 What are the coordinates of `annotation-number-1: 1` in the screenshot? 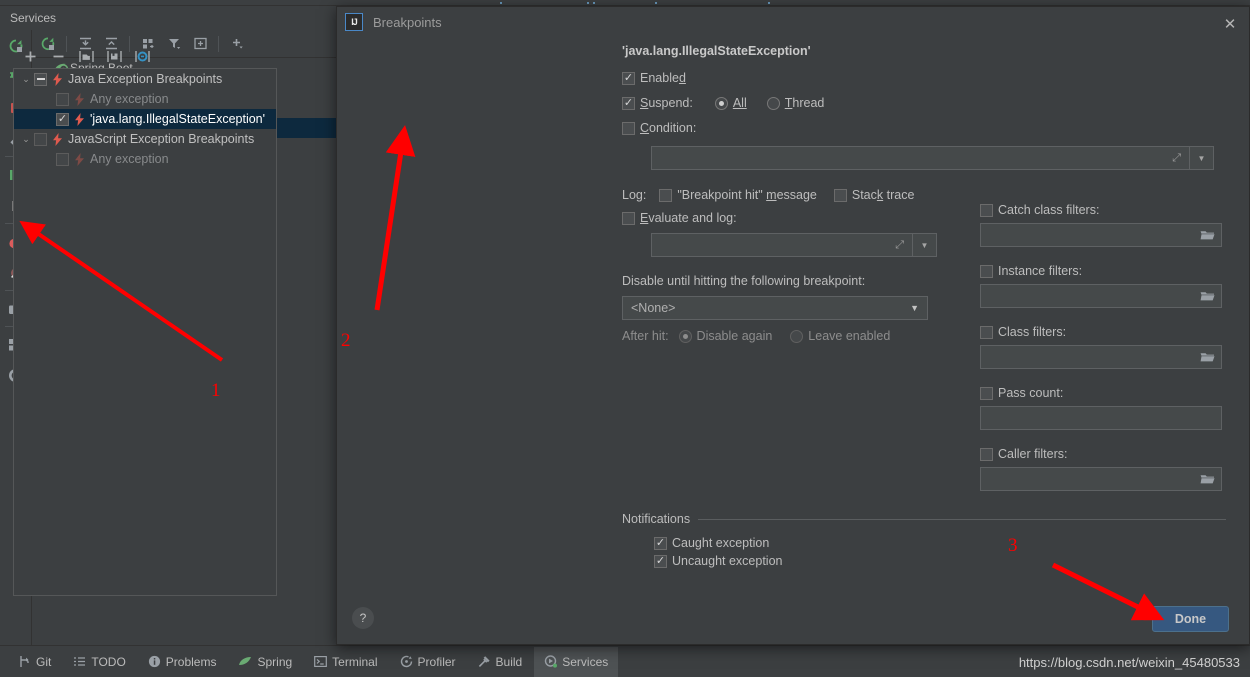 It's located at (216, 390).